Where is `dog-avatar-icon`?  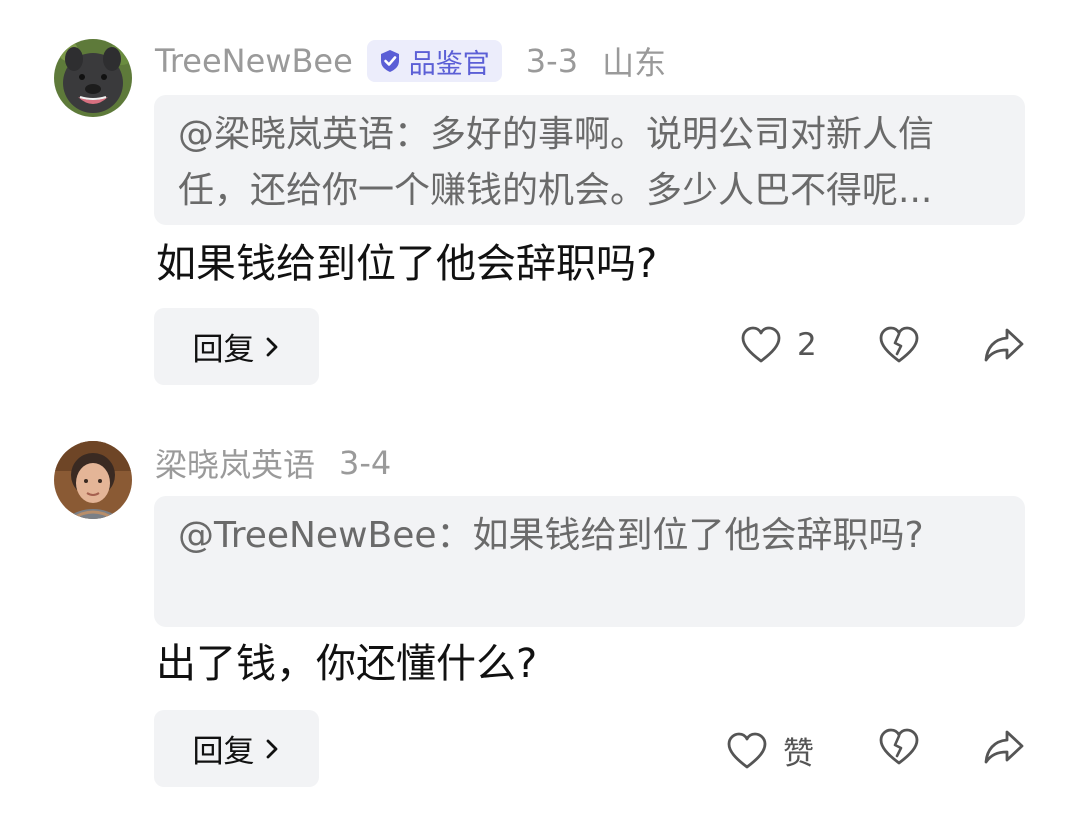
dog-avatar-icon is located at coordinates (93, 78).